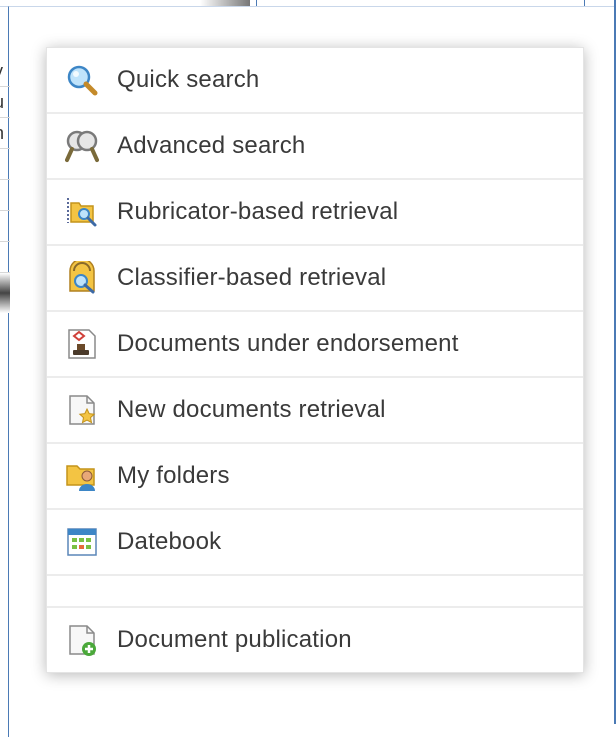 This screenshot has width=616, height=737. Describe the element at coordinates (315, 147) in the screenshot. I see `menu-item-advanced-search: Advanced search` at that location.